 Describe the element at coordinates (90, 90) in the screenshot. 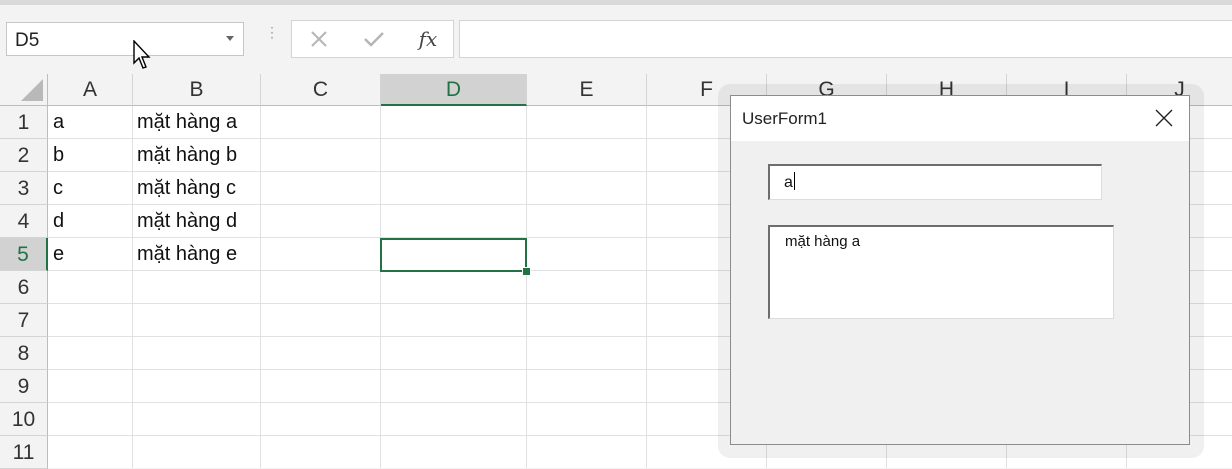

I see `column-header-A: A` at that location.